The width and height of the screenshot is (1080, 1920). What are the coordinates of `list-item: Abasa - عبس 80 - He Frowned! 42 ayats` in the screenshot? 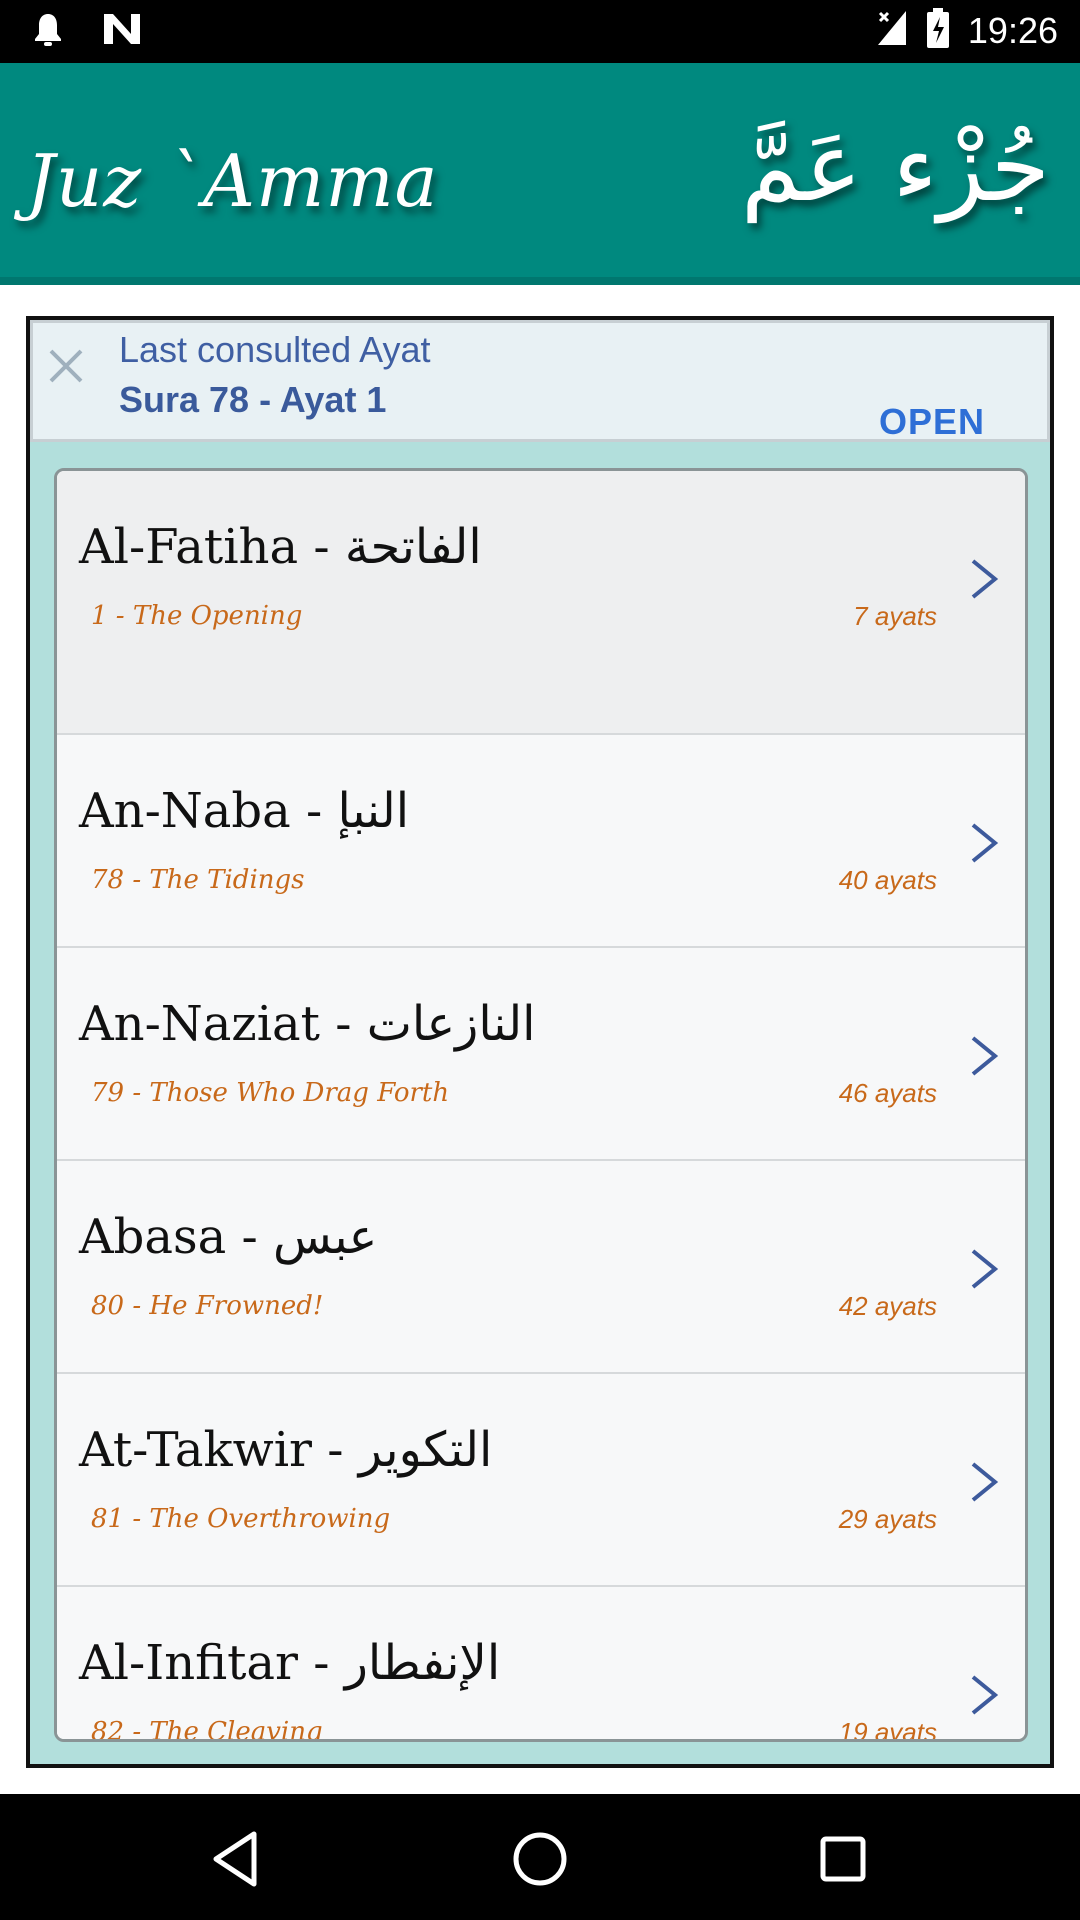 It's located at (541, 1267).